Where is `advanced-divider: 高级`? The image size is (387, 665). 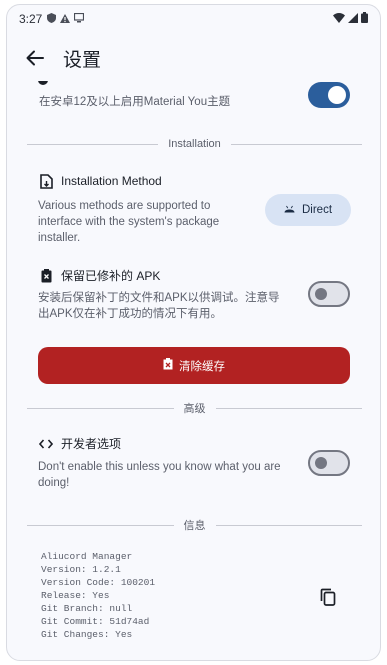
advanced-divider: 高级 is located at coordinates (194, 408).